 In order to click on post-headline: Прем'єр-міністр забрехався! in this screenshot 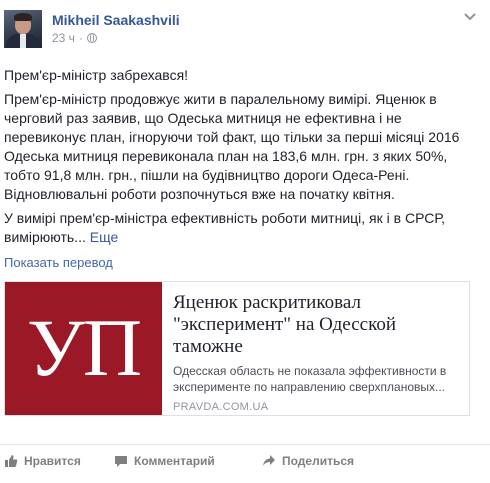, I will do `click(96, 75)`.